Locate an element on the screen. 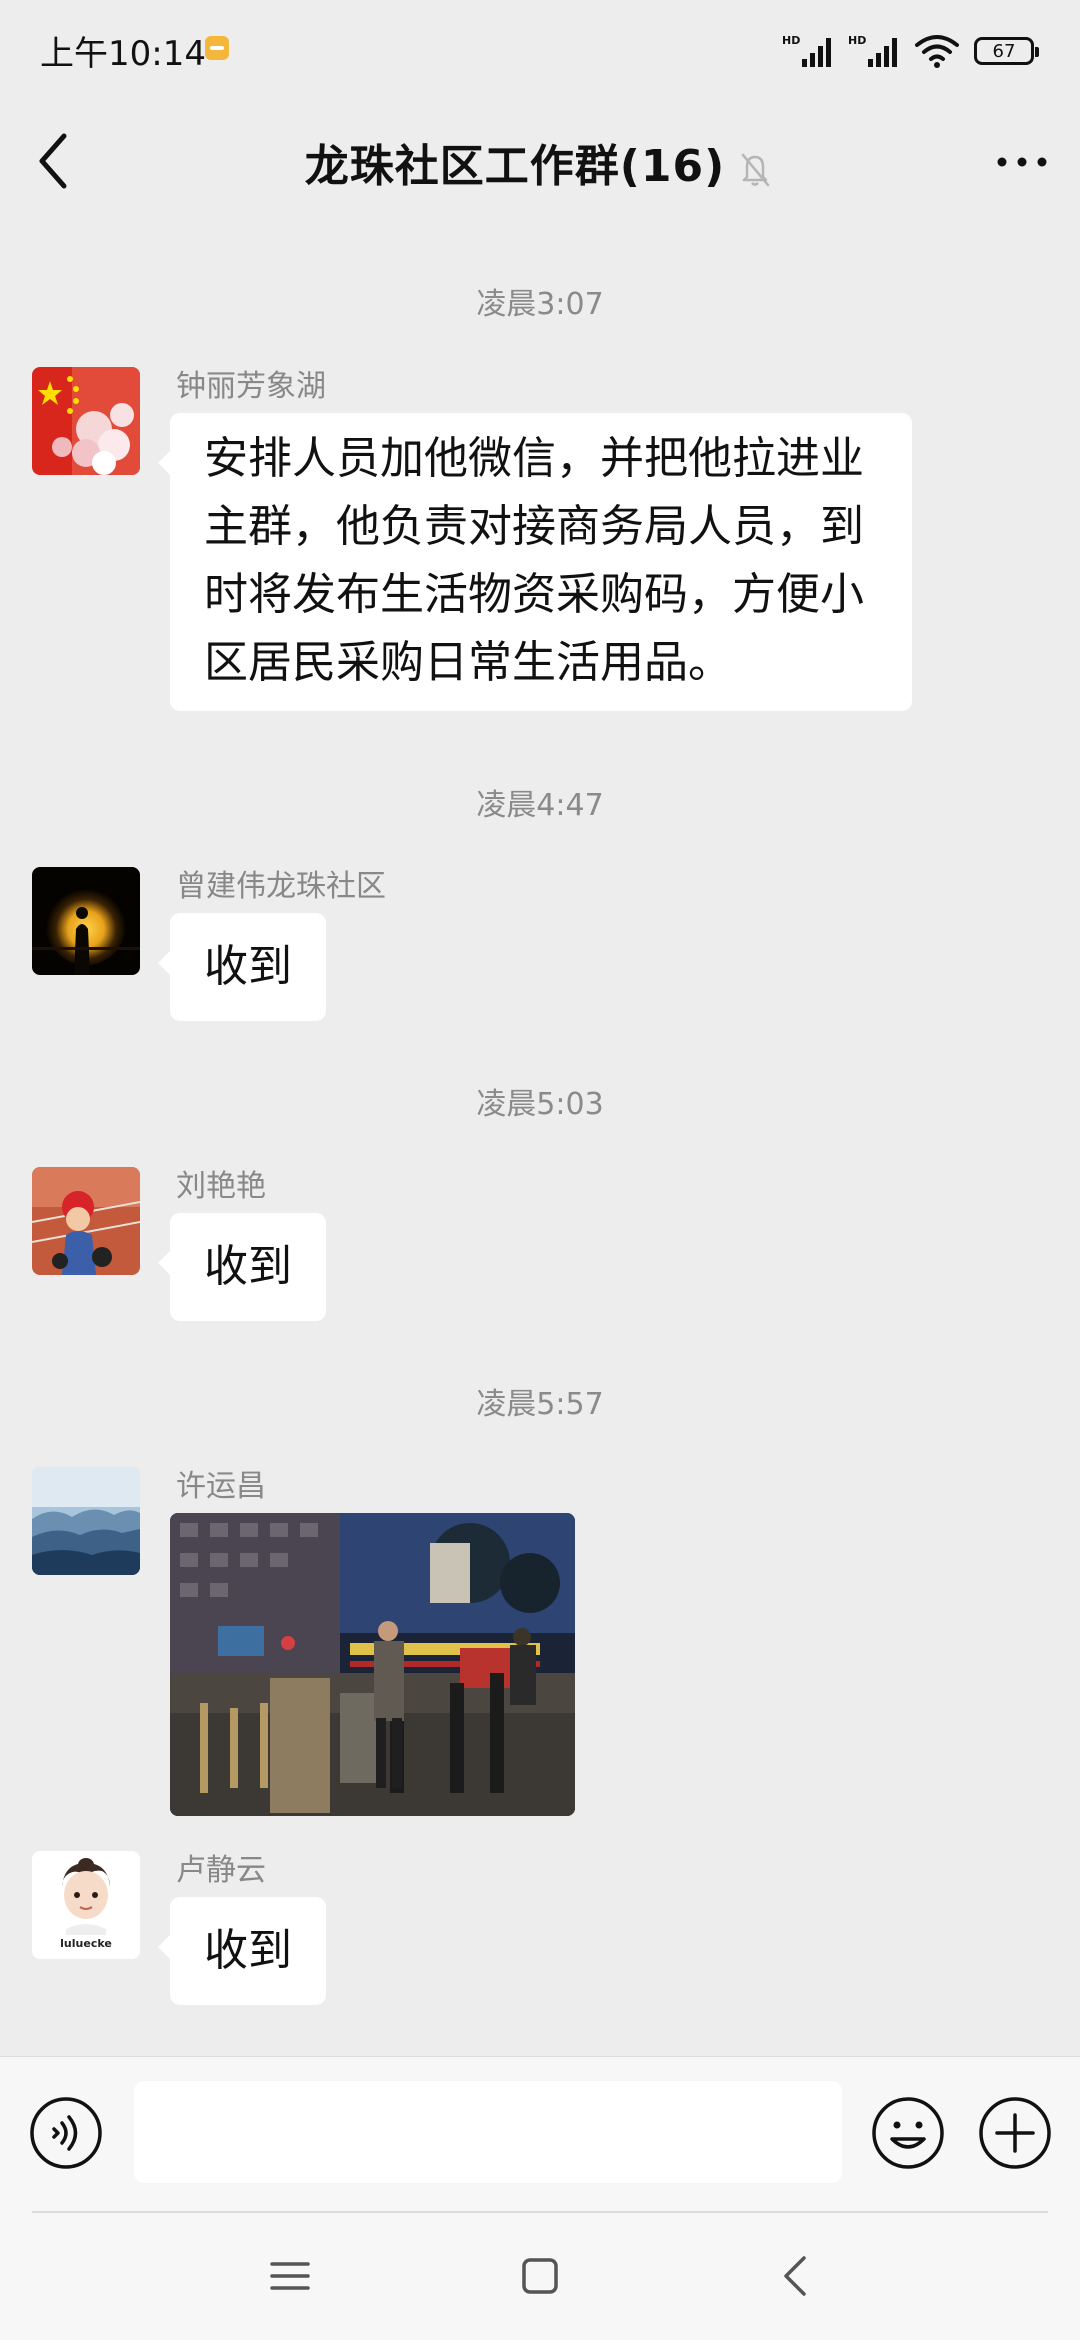 The height and width of the screenshot is (2340, 1080). more-dots-icon is located at coordinates (1022, 162).